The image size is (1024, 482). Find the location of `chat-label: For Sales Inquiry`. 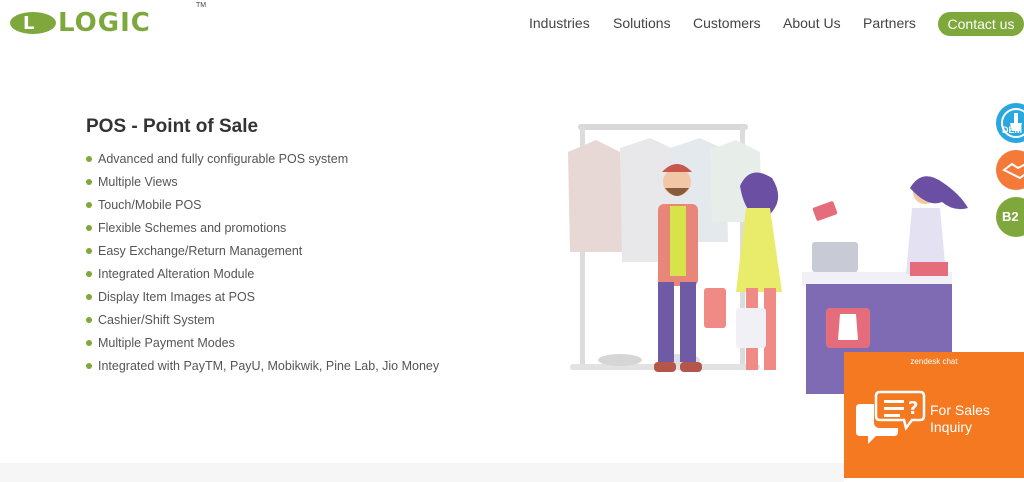

chat-label: For Sales Inquiry is located at coordinates (975, 419).